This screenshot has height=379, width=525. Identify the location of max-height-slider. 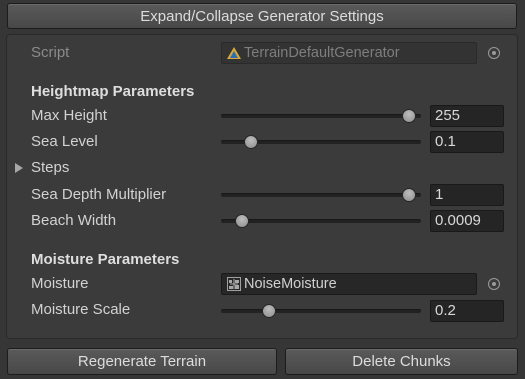
(321, 116).